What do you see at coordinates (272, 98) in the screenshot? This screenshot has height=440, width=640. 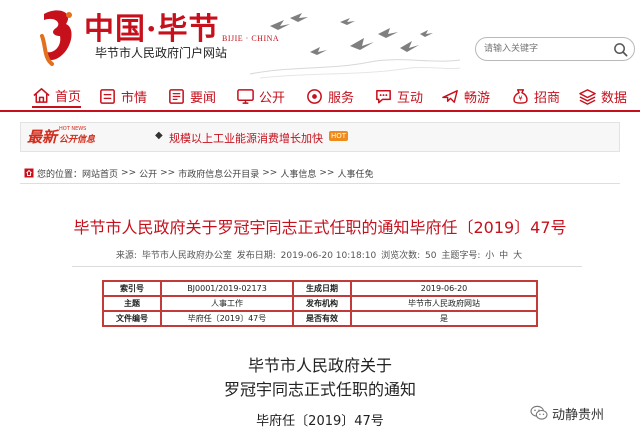 I see `nav-public-label: 公开` at bounding box center [272, 98].